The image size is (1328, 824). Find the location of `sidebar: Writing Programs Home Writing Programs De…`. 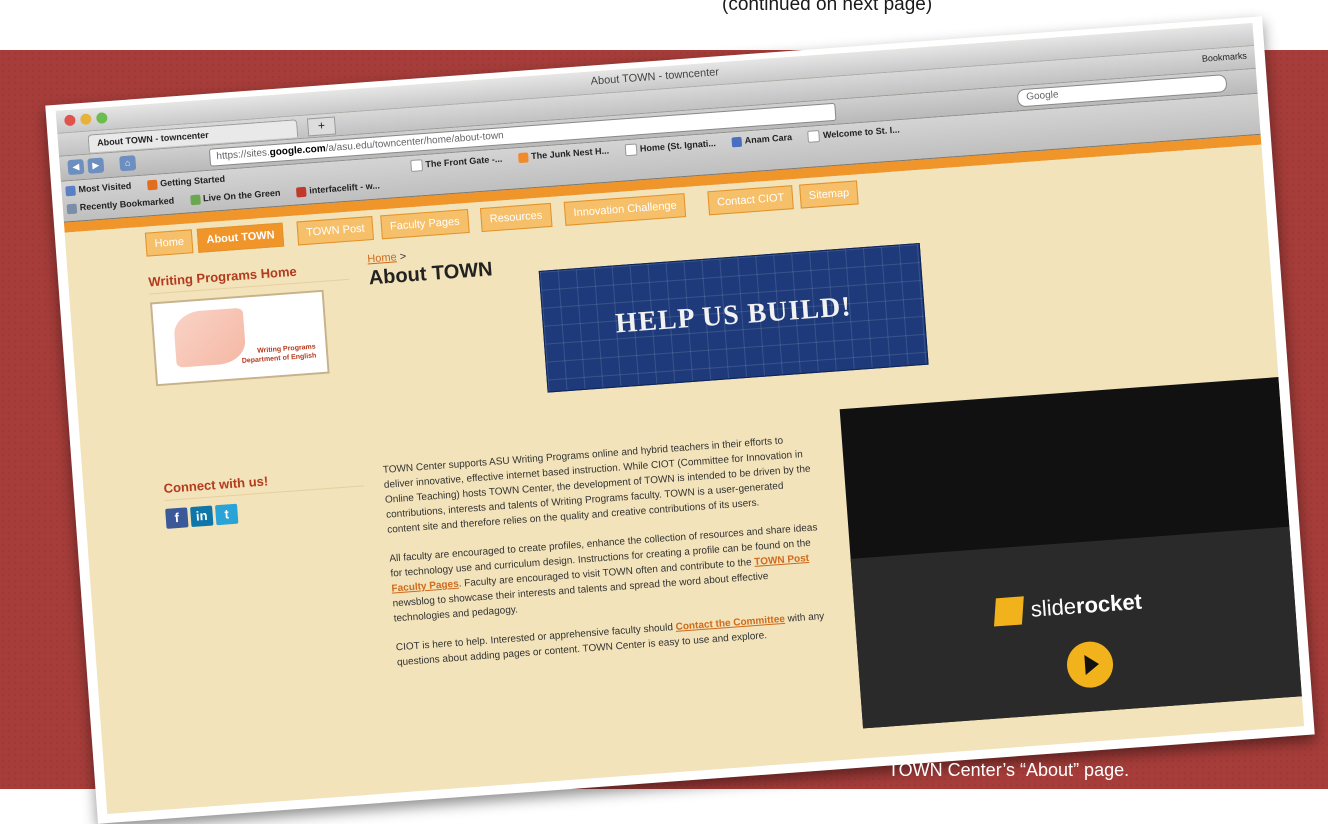

sidebar: Writing Programs Home Writing Programs De… is located at coordinates (256, 394).